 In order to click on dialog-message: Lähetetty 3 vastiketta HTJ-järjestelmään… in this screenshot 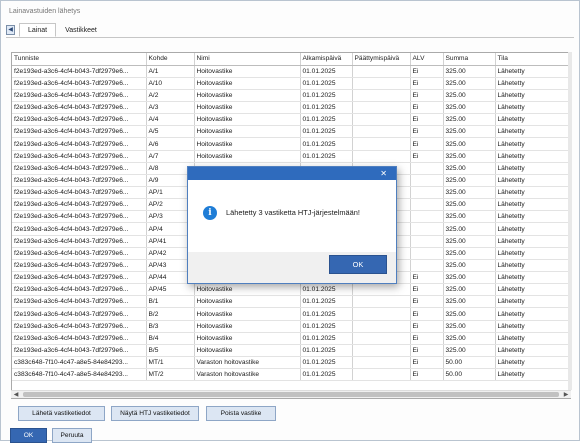, I will do `click(293, 212)`.